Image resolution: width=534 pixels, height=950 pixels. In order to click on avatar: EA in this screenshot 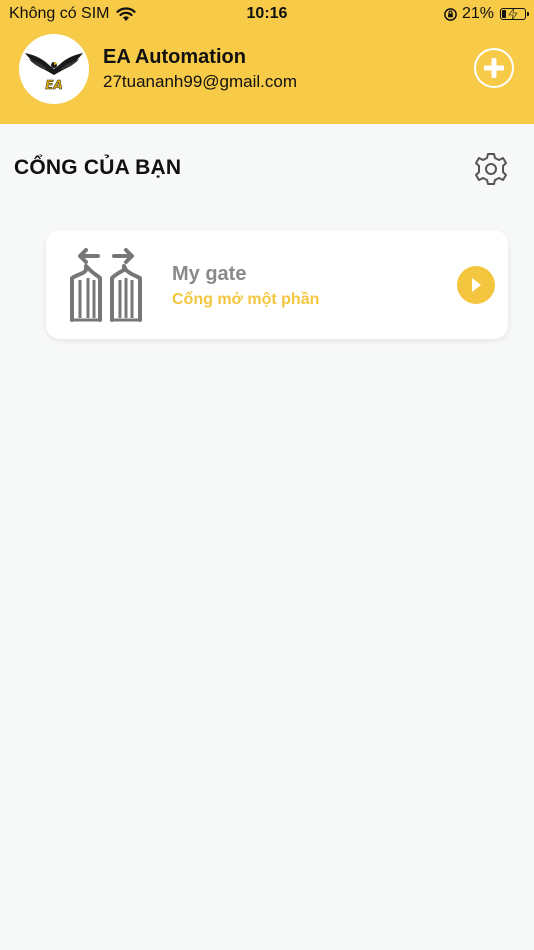, I will do `click(54, 69)`.